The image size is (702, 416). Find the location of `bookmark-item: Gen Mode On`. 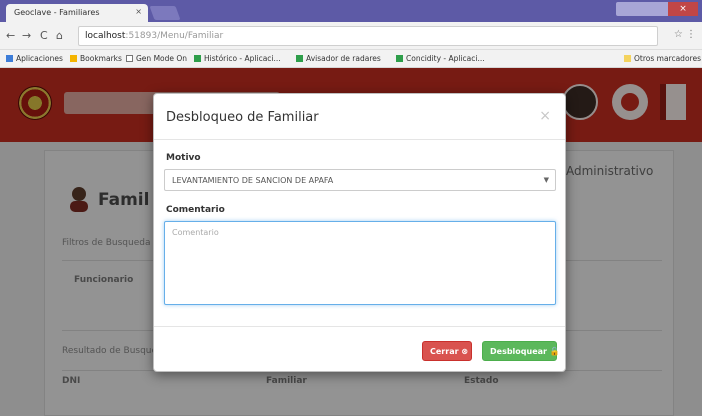

bookmark-item: Gen Mode On is located at coordinates (156, 58).